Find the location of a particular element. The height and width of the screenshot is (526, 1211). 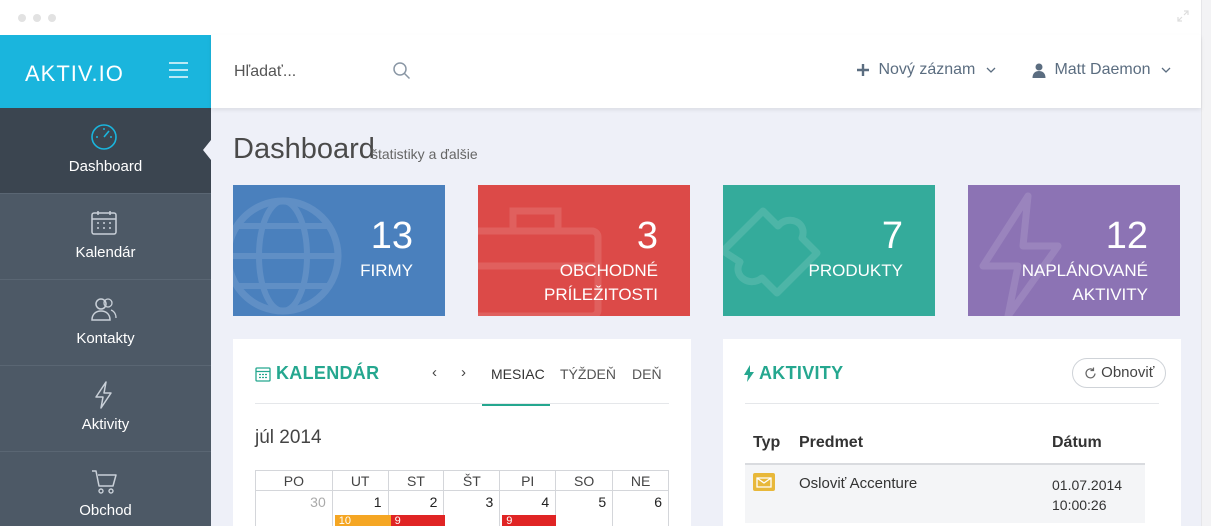

new-record-button: Nový záznam is located at coordinates (926, 70).